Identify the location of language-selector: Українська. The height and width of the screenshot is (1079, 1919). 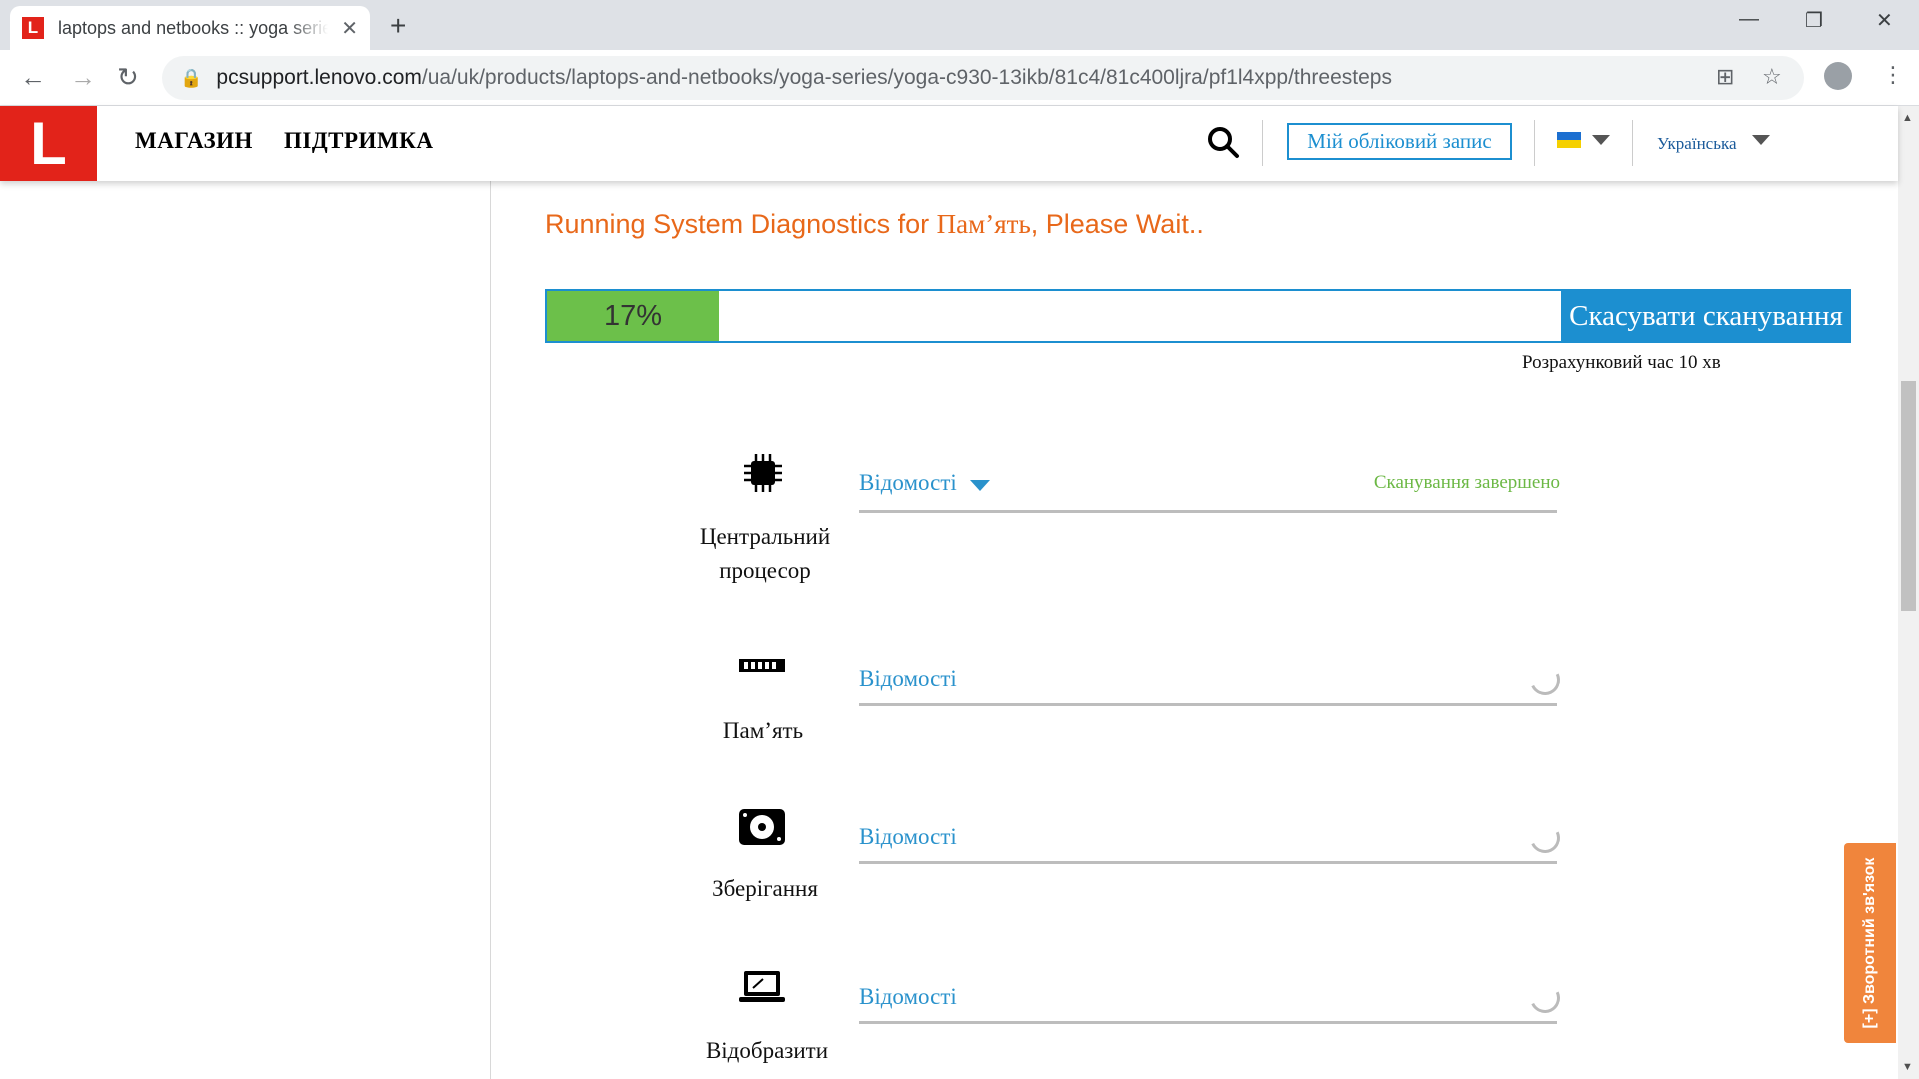
(1697, 144).